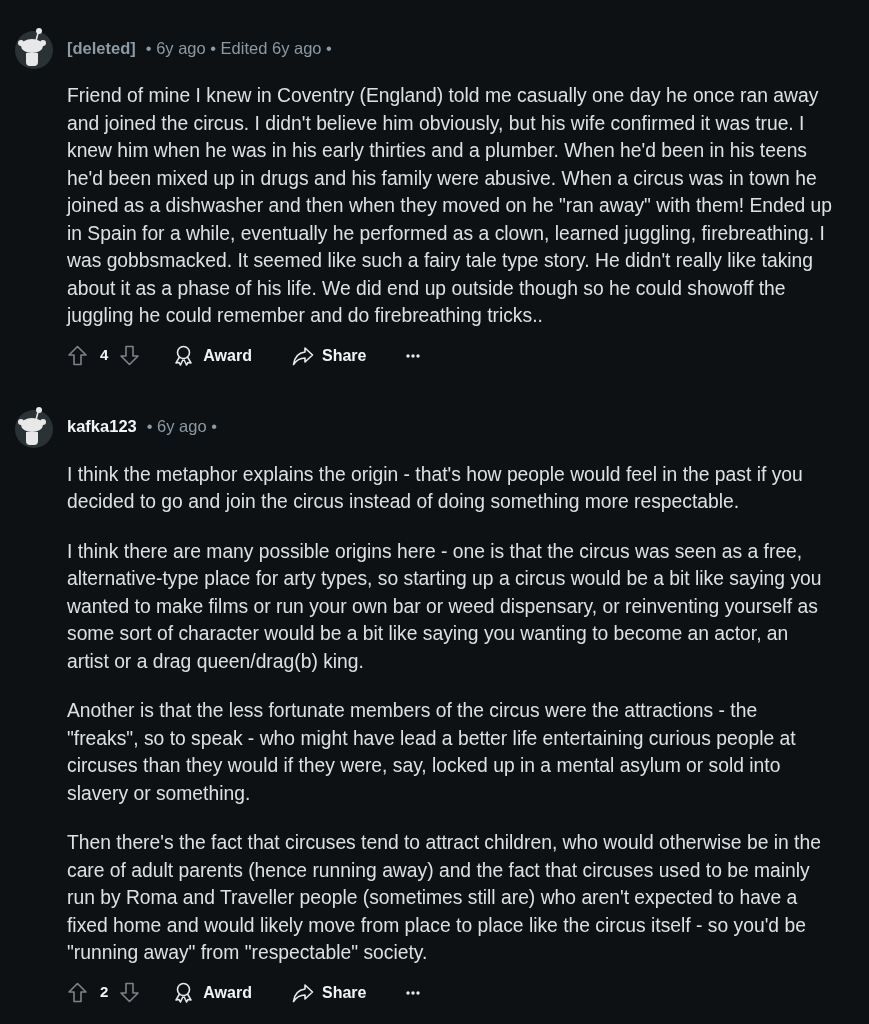  What do you see at coordinates (104, 992) in the screenshot?
I see `vote-count: 2` at bounding box center [104, 992].